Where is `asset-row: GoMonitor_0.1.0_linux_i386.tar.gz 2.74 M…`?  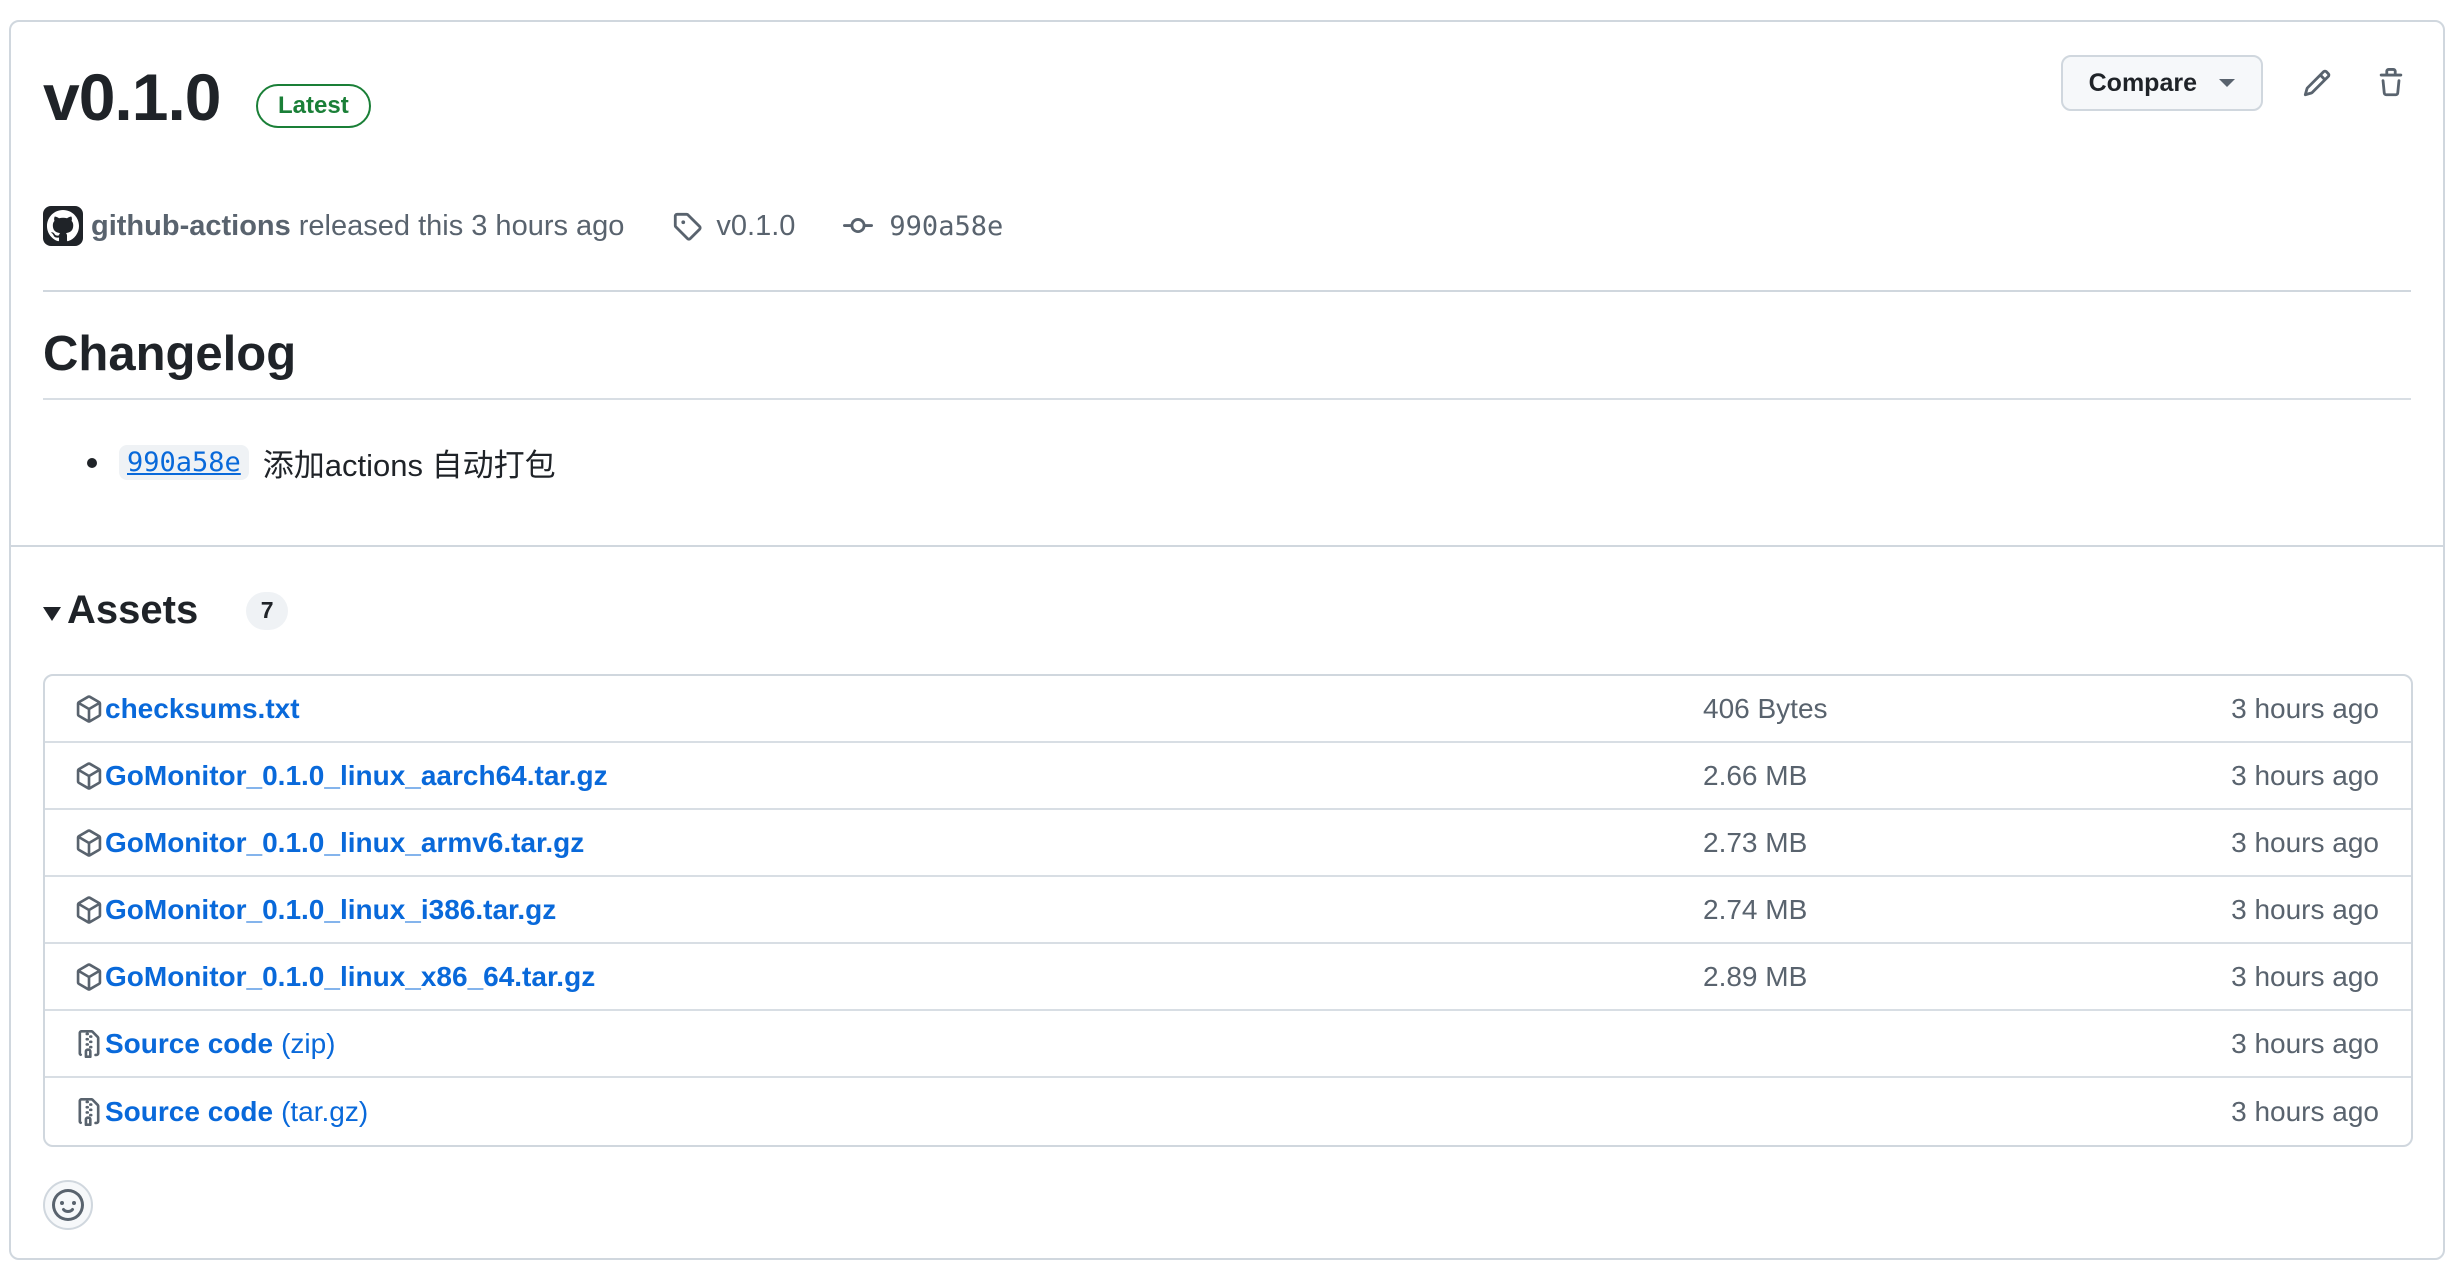
asset-row: GoMonitor_0.1.0_linux_i386.tar.gz 2.74 M… is located at coordinates (1228, 910).